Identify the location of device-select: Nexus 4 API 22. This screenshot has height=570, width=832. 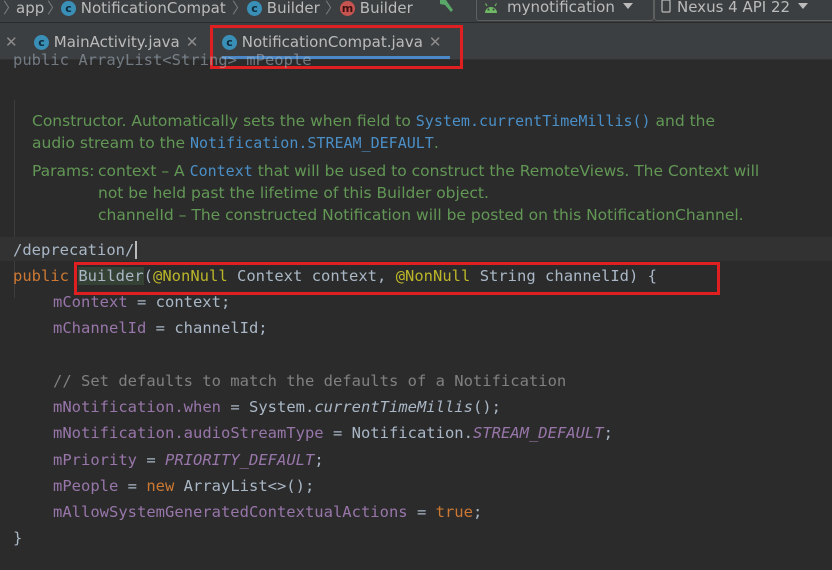
(743, 10).